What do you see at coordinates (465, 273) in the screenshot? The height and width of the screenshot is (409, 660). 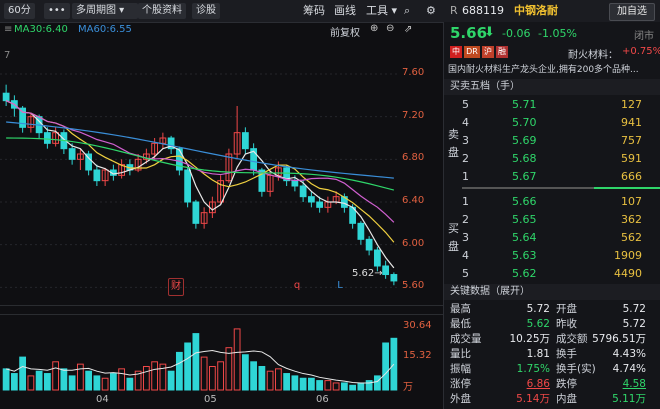 I see `buy-order-lvl: 5` at bounding box center [465, 273].